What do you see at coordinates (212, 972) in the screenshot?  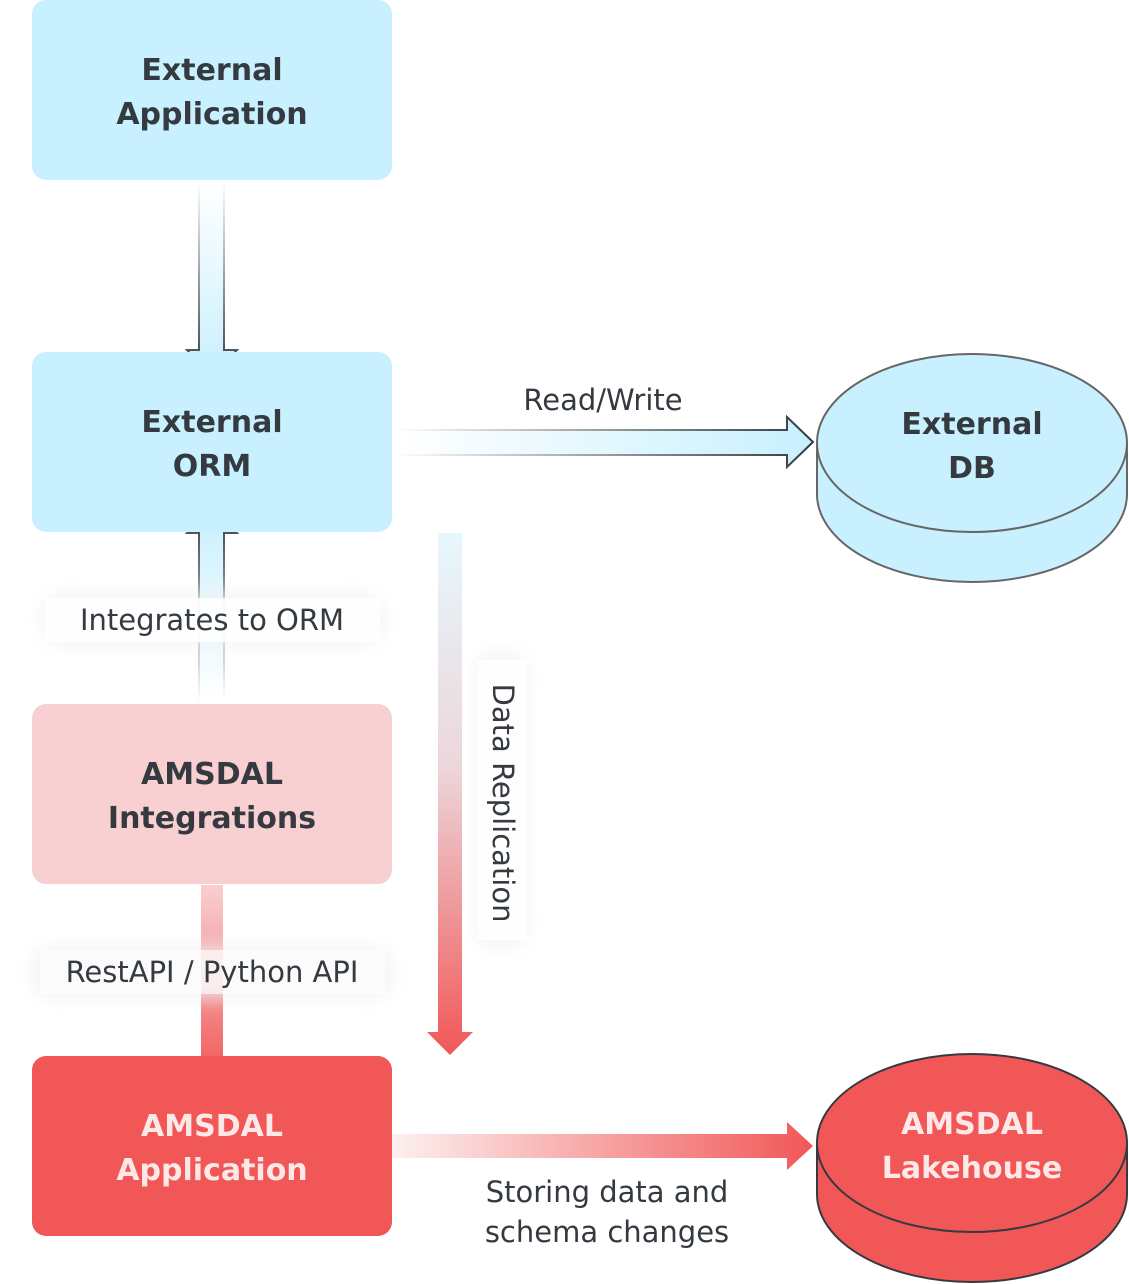 I see `edge-label-rest-python-api: RestAPI / Python API` at bounding box center [212, 972].